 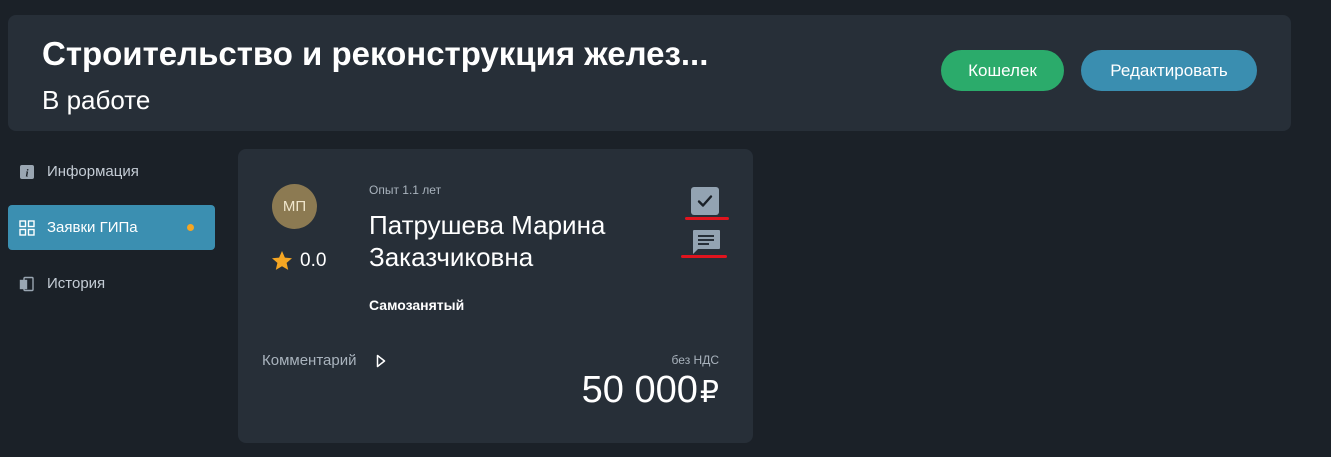 I want to click on avatar: МП, so click(x=294, y=206).